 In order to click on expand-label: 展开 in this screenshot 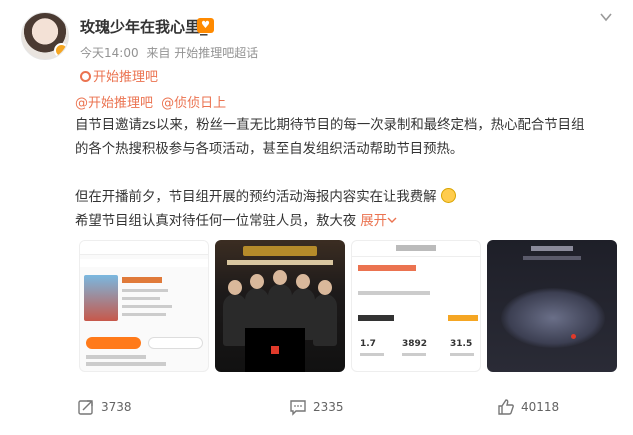, I will do `click(373, 221)`.